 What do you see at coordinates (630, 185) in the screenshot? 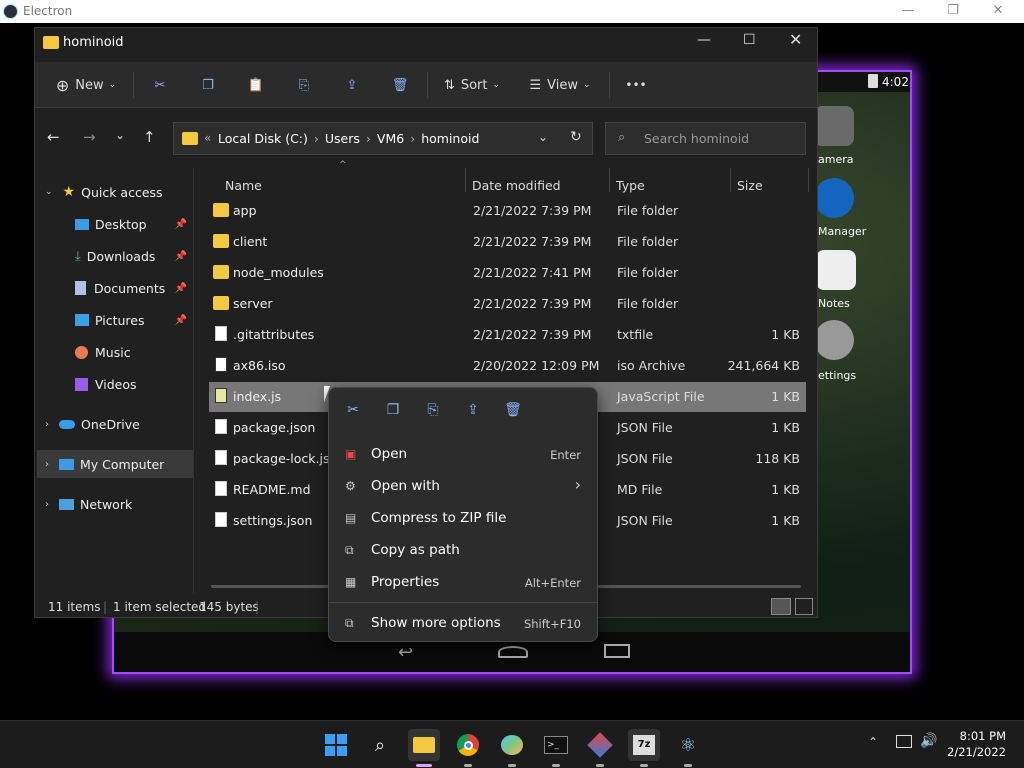
I see `column-header-type: Type` at bounding box center [630, 185].